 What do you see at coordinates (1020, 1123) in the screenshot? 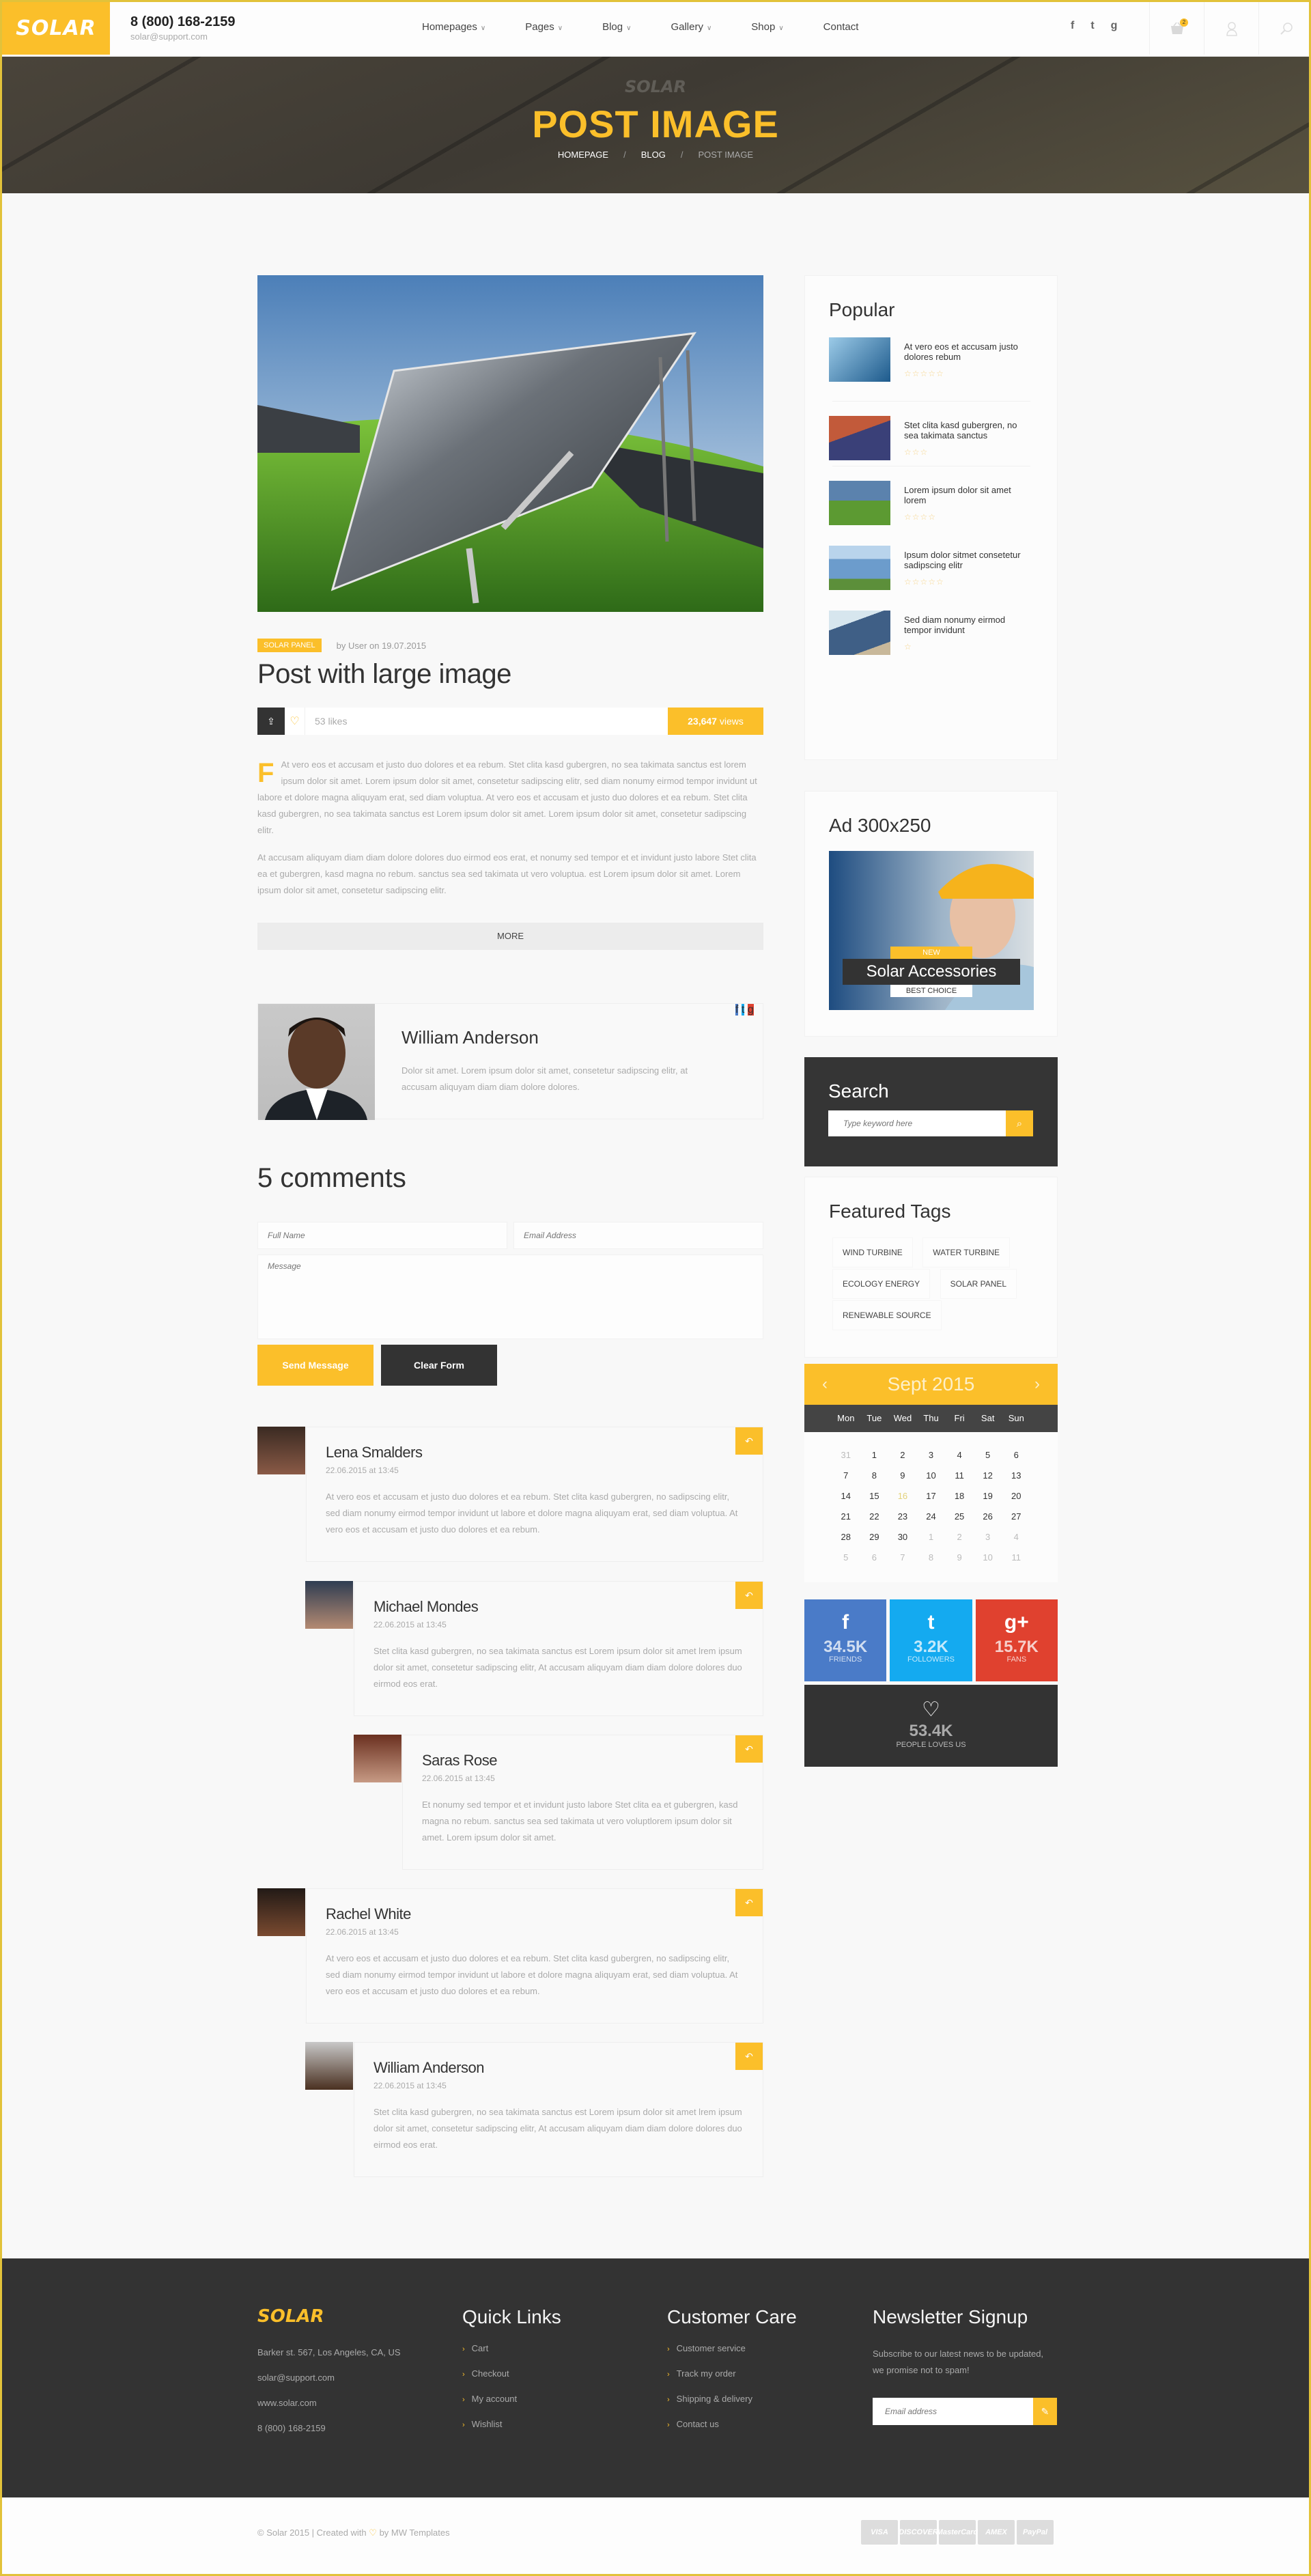
I see `sidebar-search-button: ⌕` at bounding box center [1020, 1123].